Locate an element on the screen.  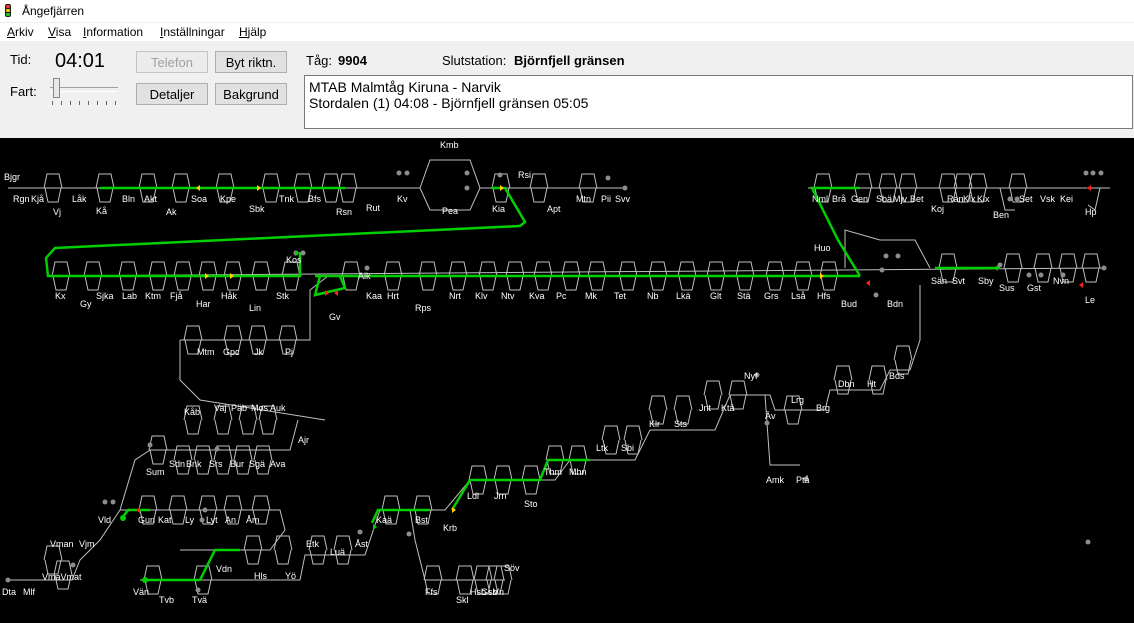
station-label: Rps is located at coordinates (423, 308).